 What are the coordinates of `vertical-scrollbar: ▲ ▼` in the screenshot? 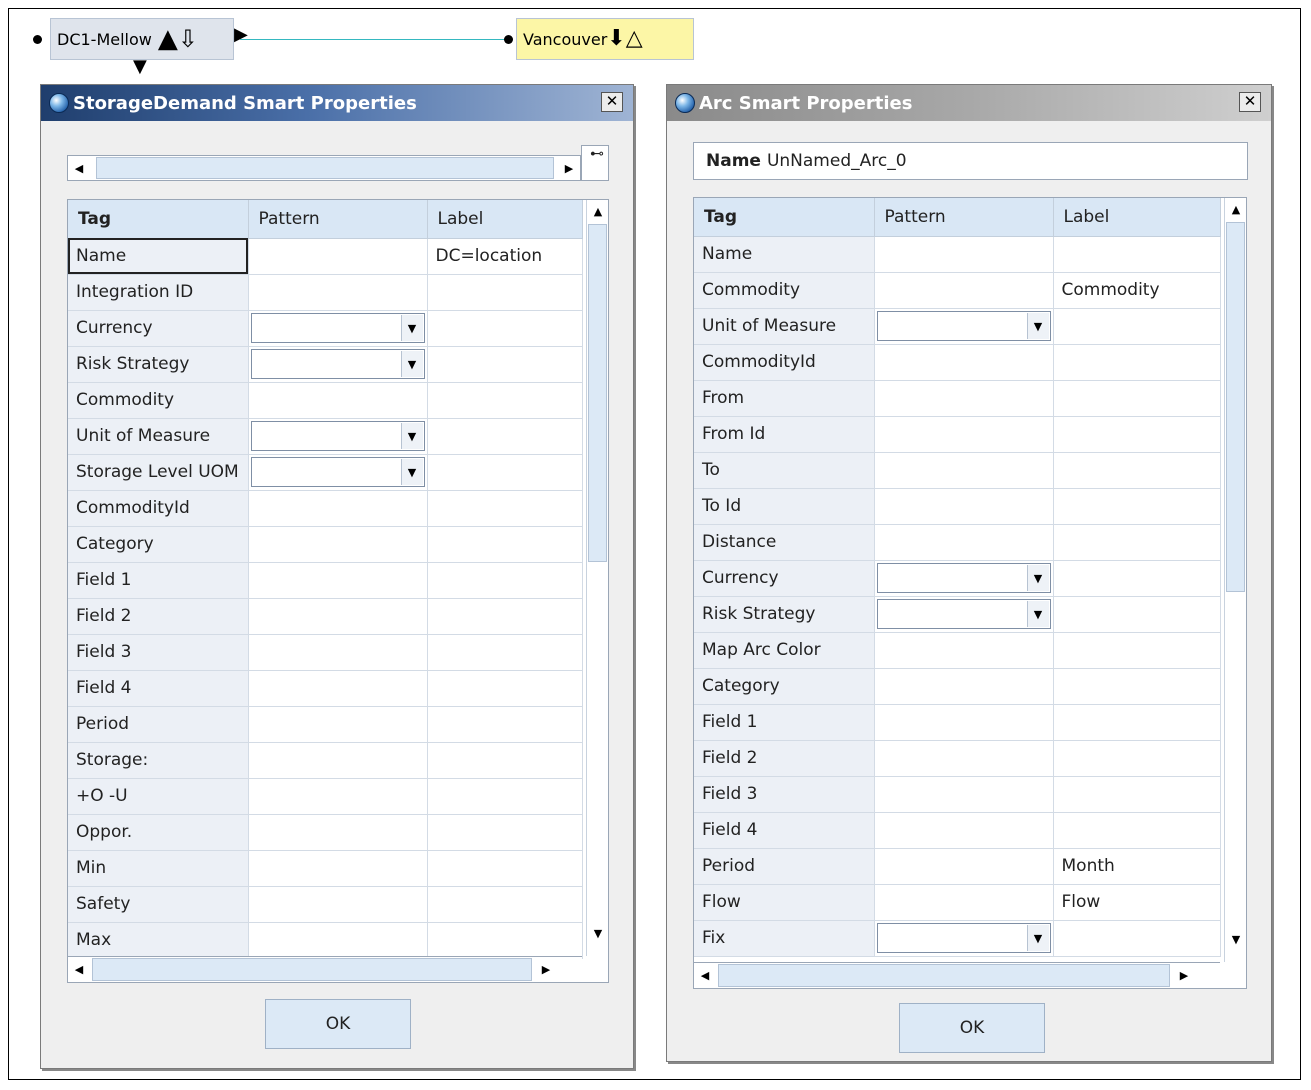 It's located at (597, 578).